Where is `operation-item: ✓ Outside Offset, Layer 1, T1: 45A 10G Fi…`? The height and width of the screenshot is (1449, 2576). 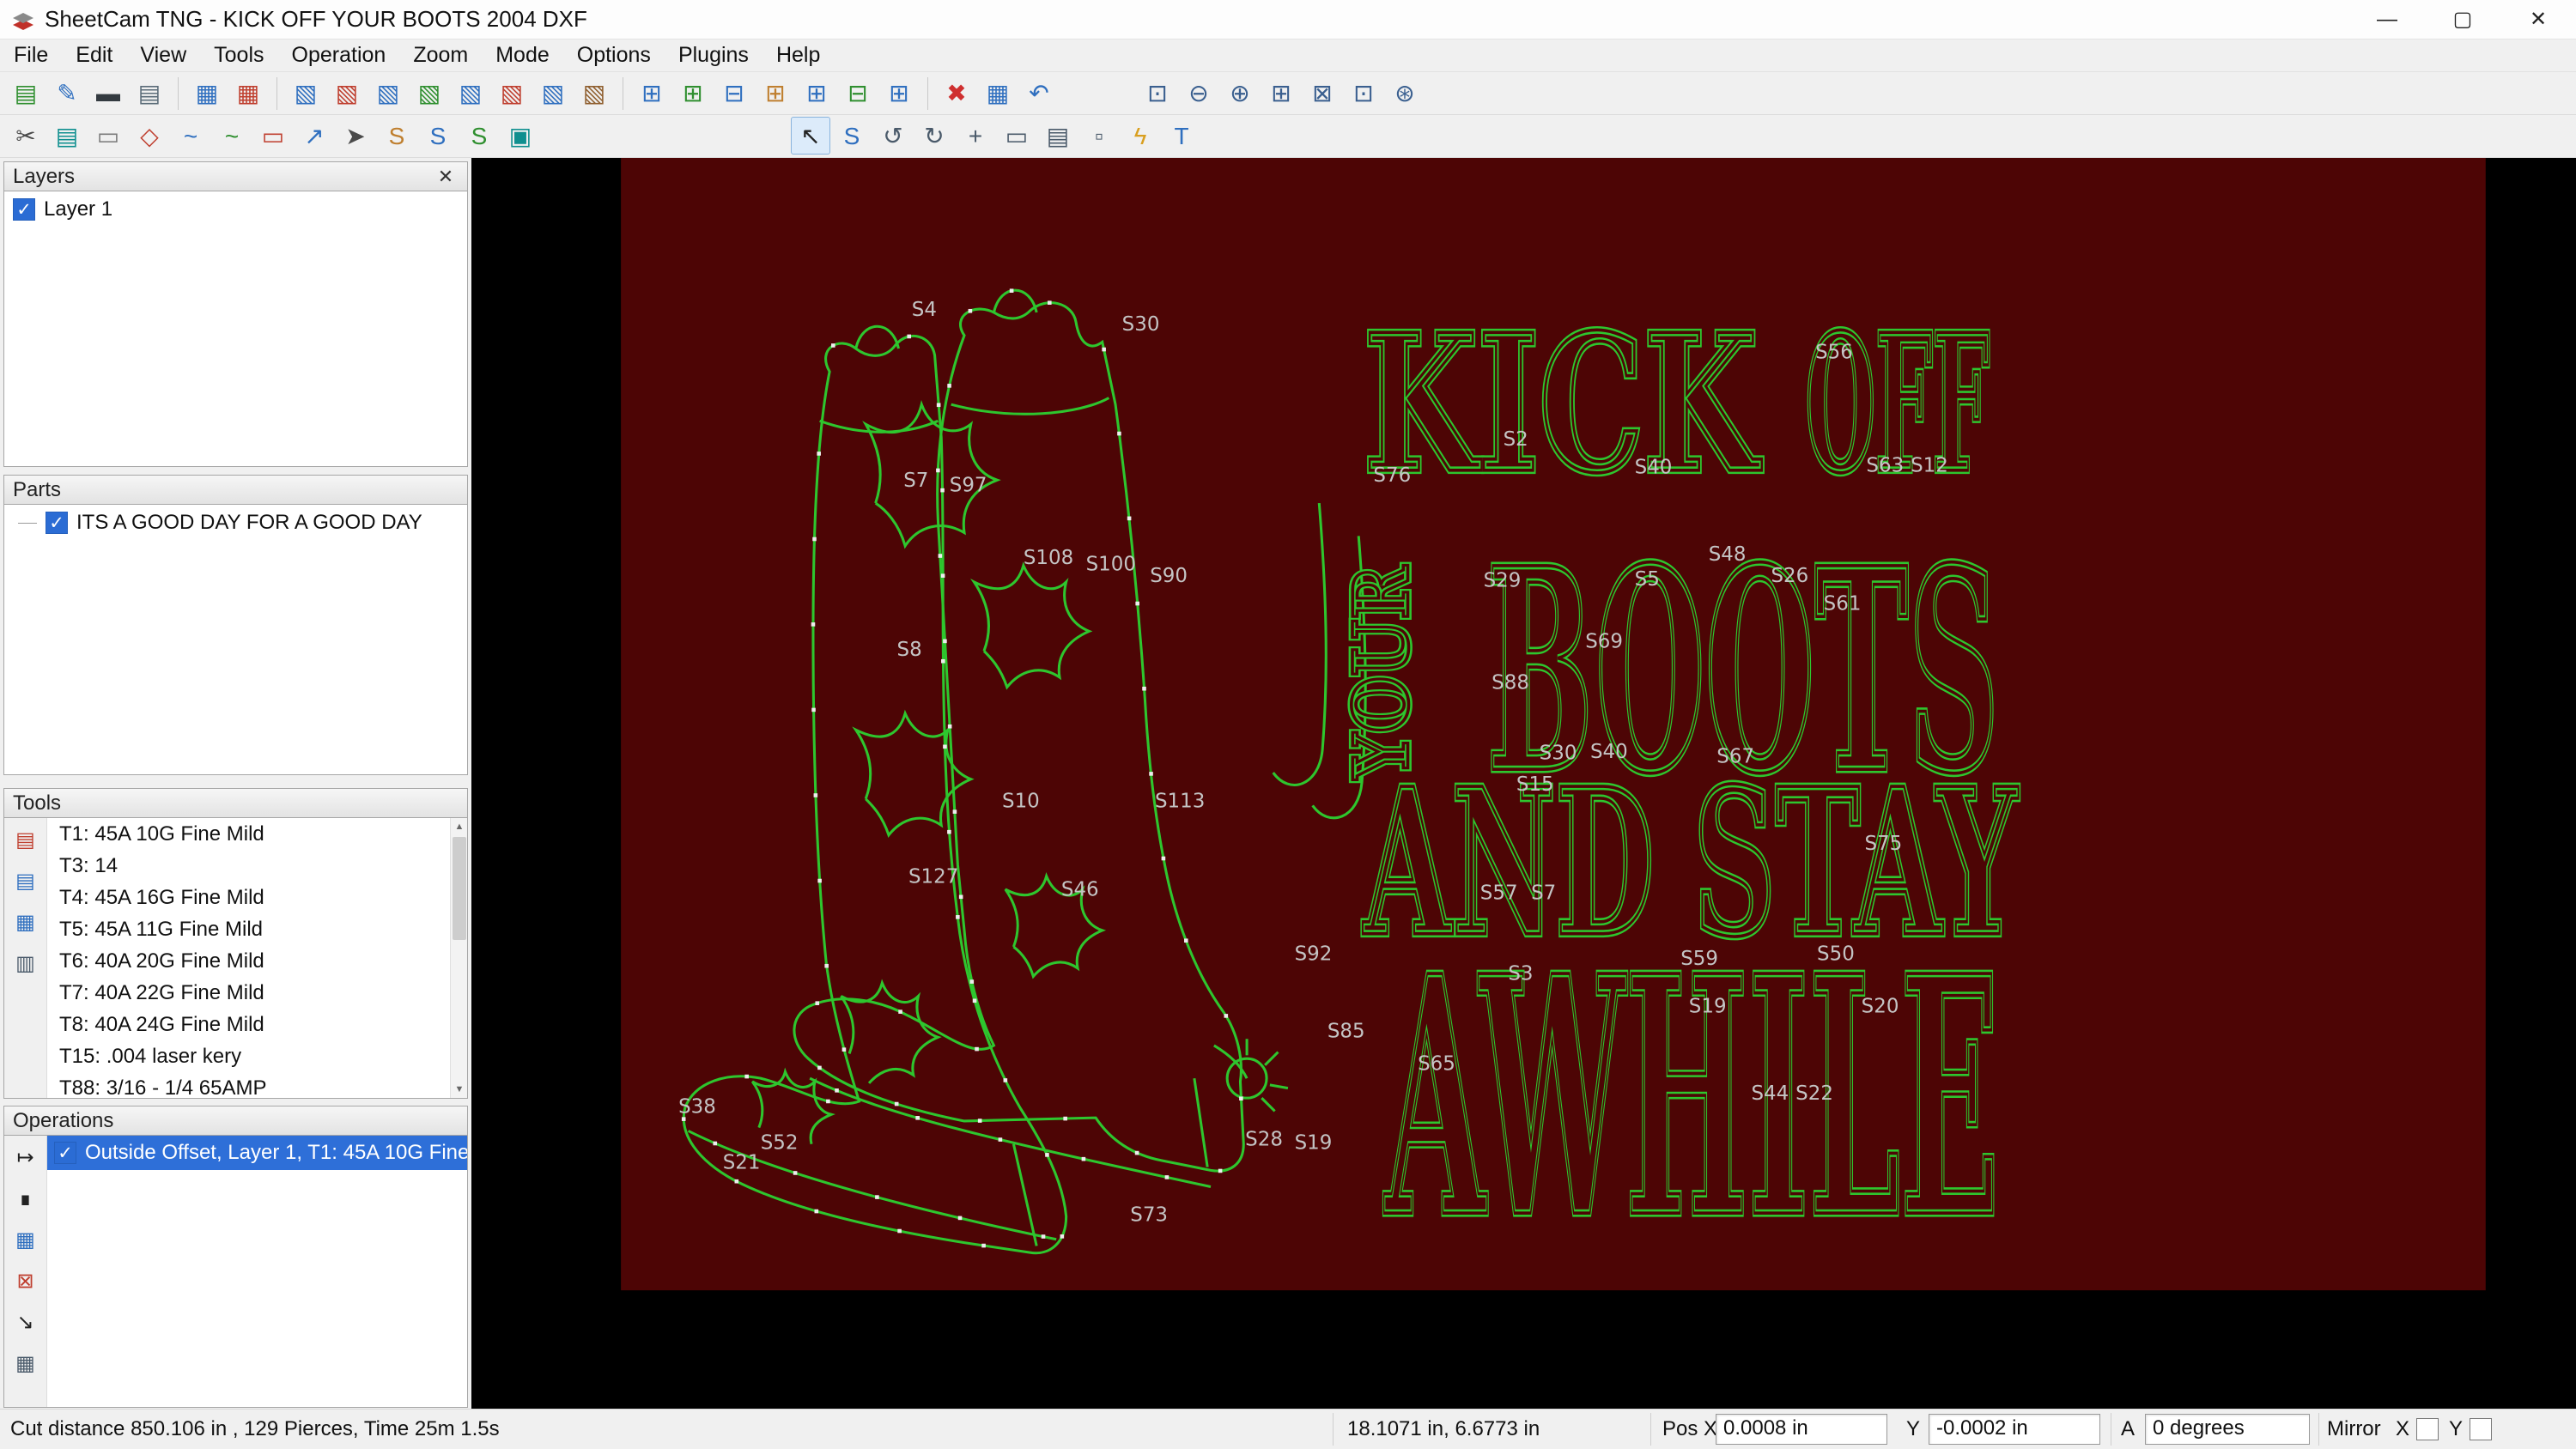
operation-item: ✓ Outside Offset, Layer 1, T1: 45A 10G Fi… is located at coordinates (257, 1153).